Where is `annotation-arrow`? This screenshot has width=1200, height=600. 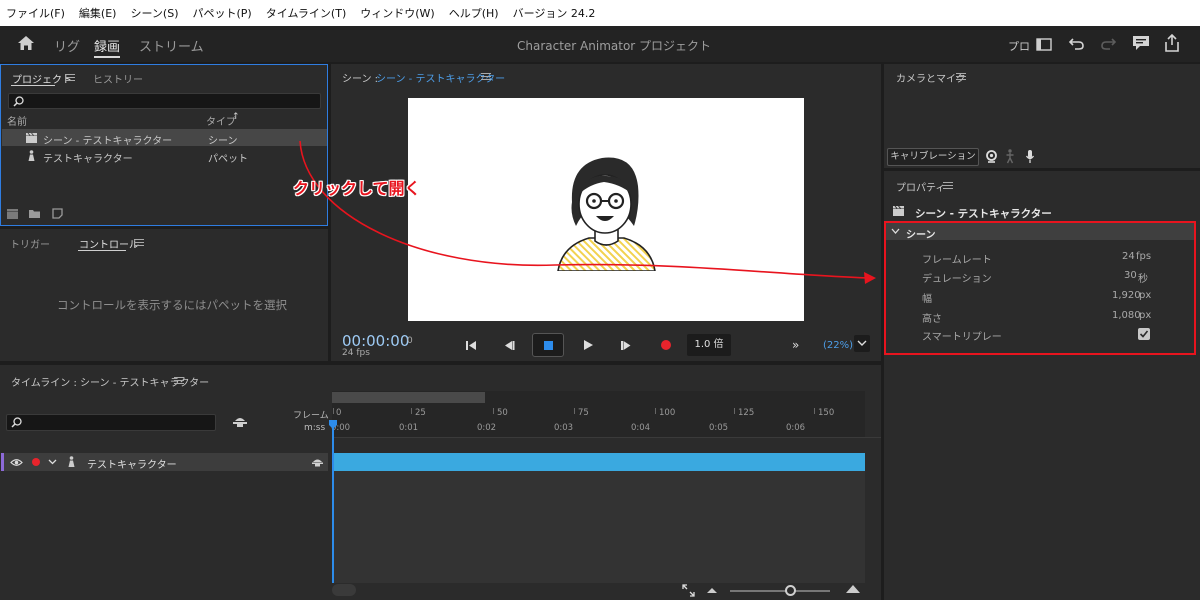 annotation-arrow is located at coordinates (587, 212).